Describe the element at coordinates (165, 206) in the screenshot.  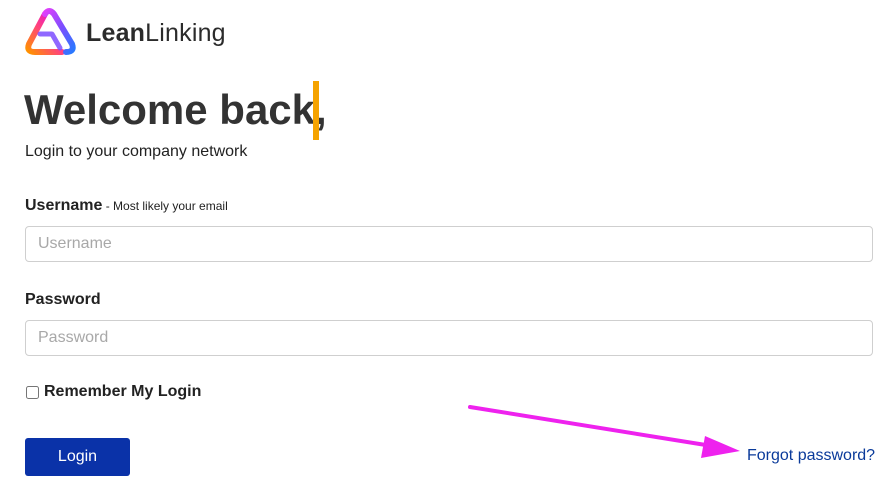
I see `username-hint: - Most likely your email` at that location.